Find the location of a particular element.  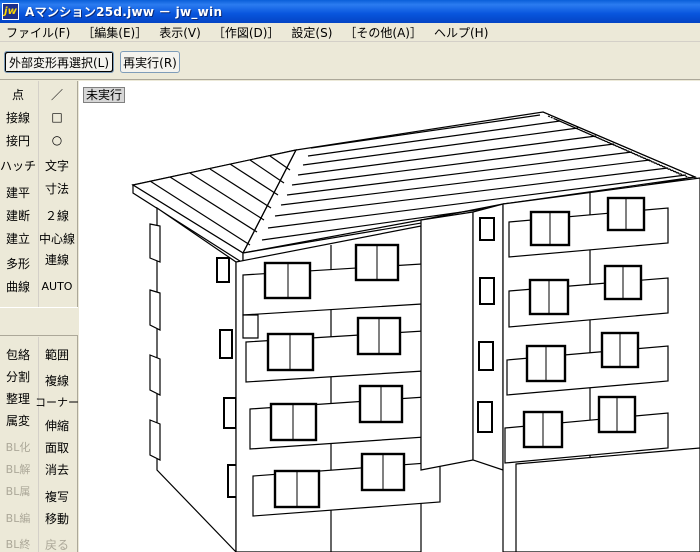

cmd-hatch: ハッチ is located at coordinates (18, 165).